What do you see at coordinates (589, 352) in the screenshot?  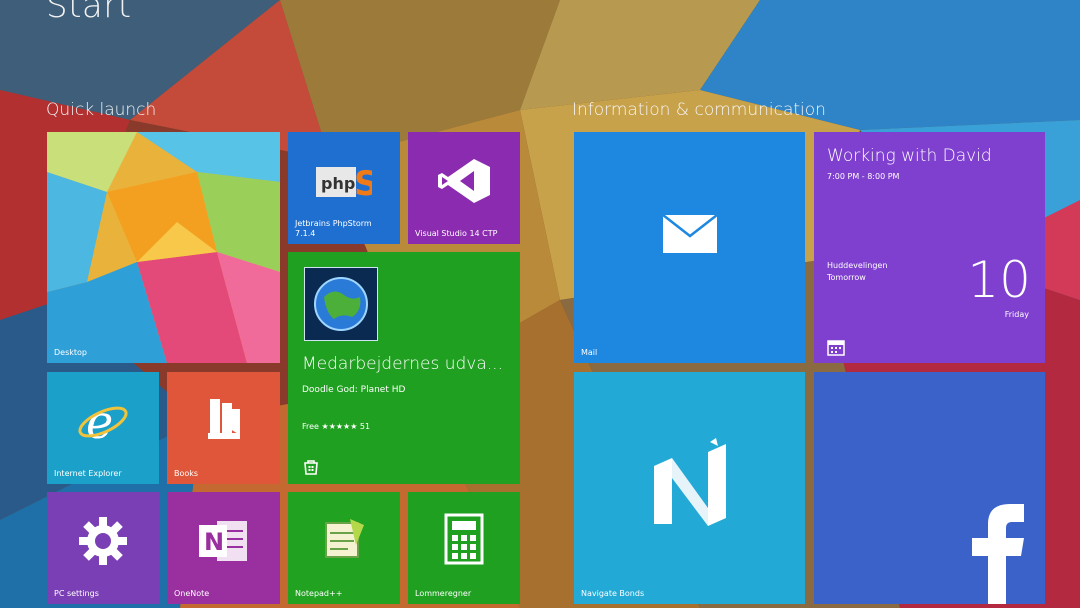 I see `mail-tile-label: Mail` at bounding box center [589, 352].